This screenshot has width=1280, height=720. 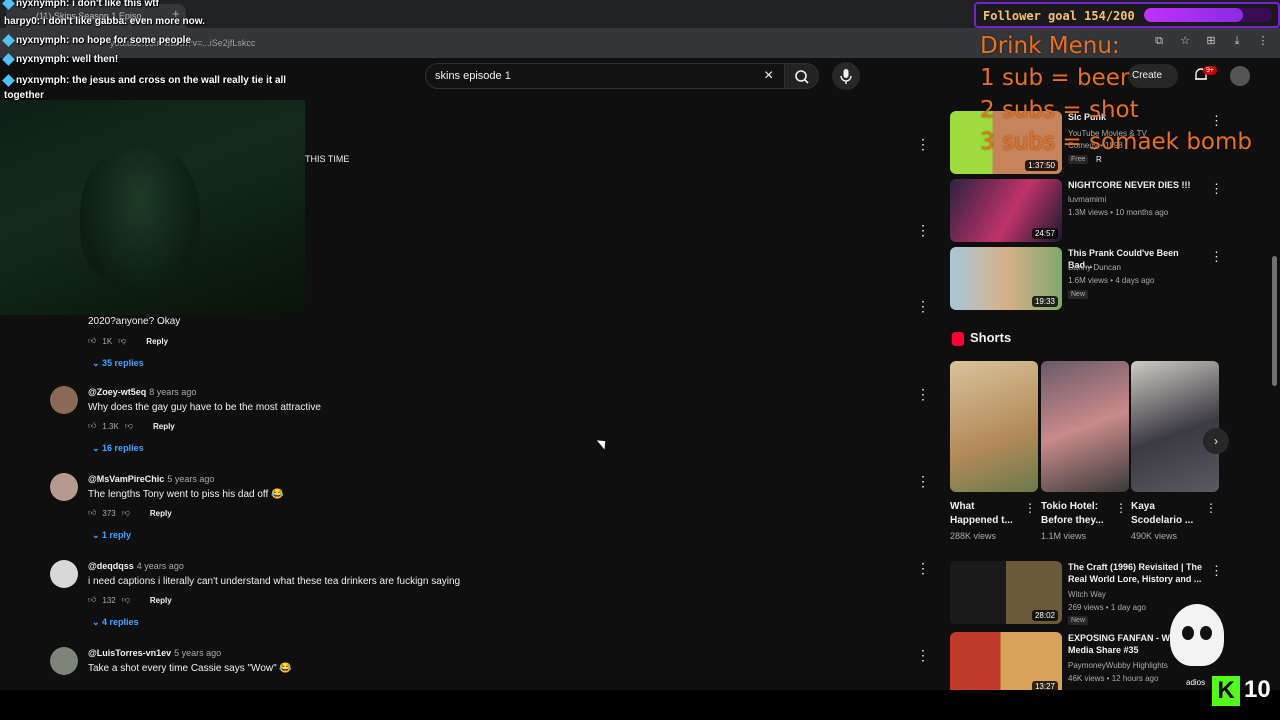 I want to click on commenter-handle: @LuisTorres-vn1ev 5 years ago, so click(x=154, y=653).